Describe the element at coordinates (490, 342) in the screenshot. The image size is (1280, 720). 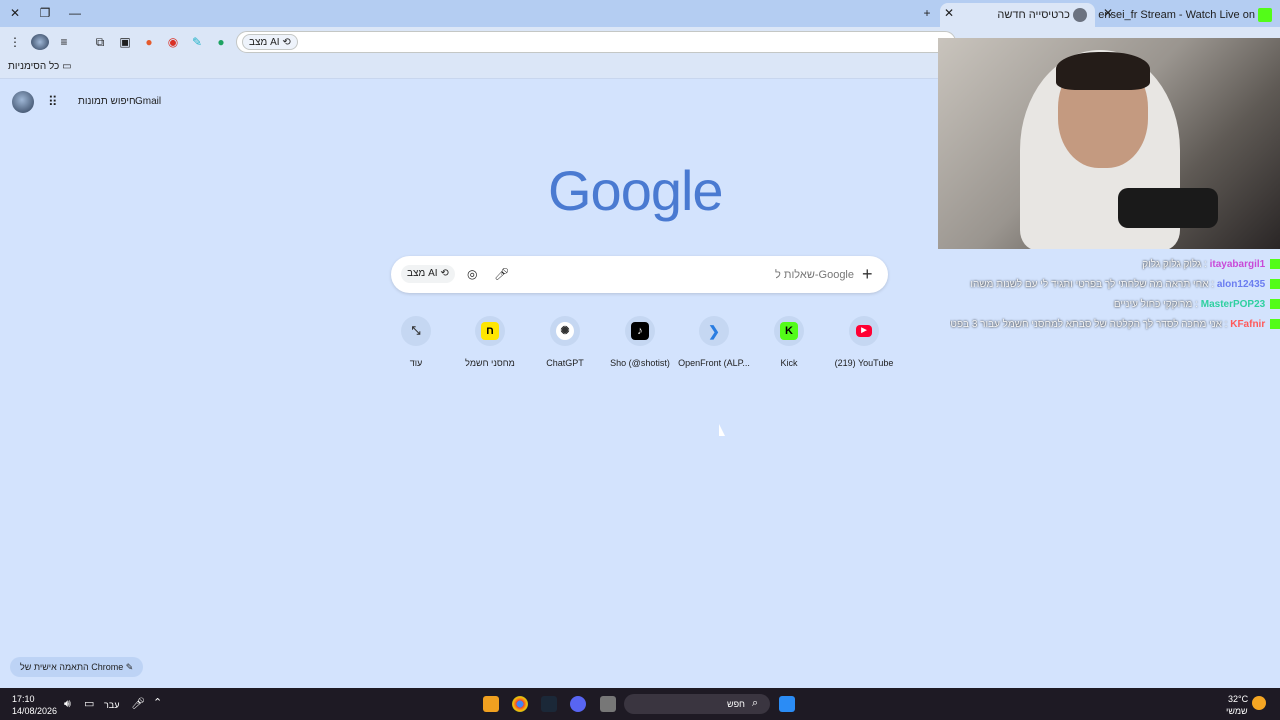
I see `shortcut-store: ח מחסני חשמל` at that location.